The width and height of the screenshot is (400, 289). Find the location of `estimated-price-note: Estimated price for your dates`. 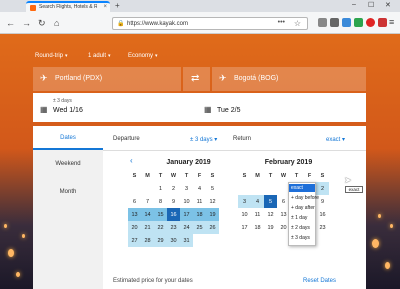

estimated-price-note: Estimated price for your dates is located at coordinates (153, 281).